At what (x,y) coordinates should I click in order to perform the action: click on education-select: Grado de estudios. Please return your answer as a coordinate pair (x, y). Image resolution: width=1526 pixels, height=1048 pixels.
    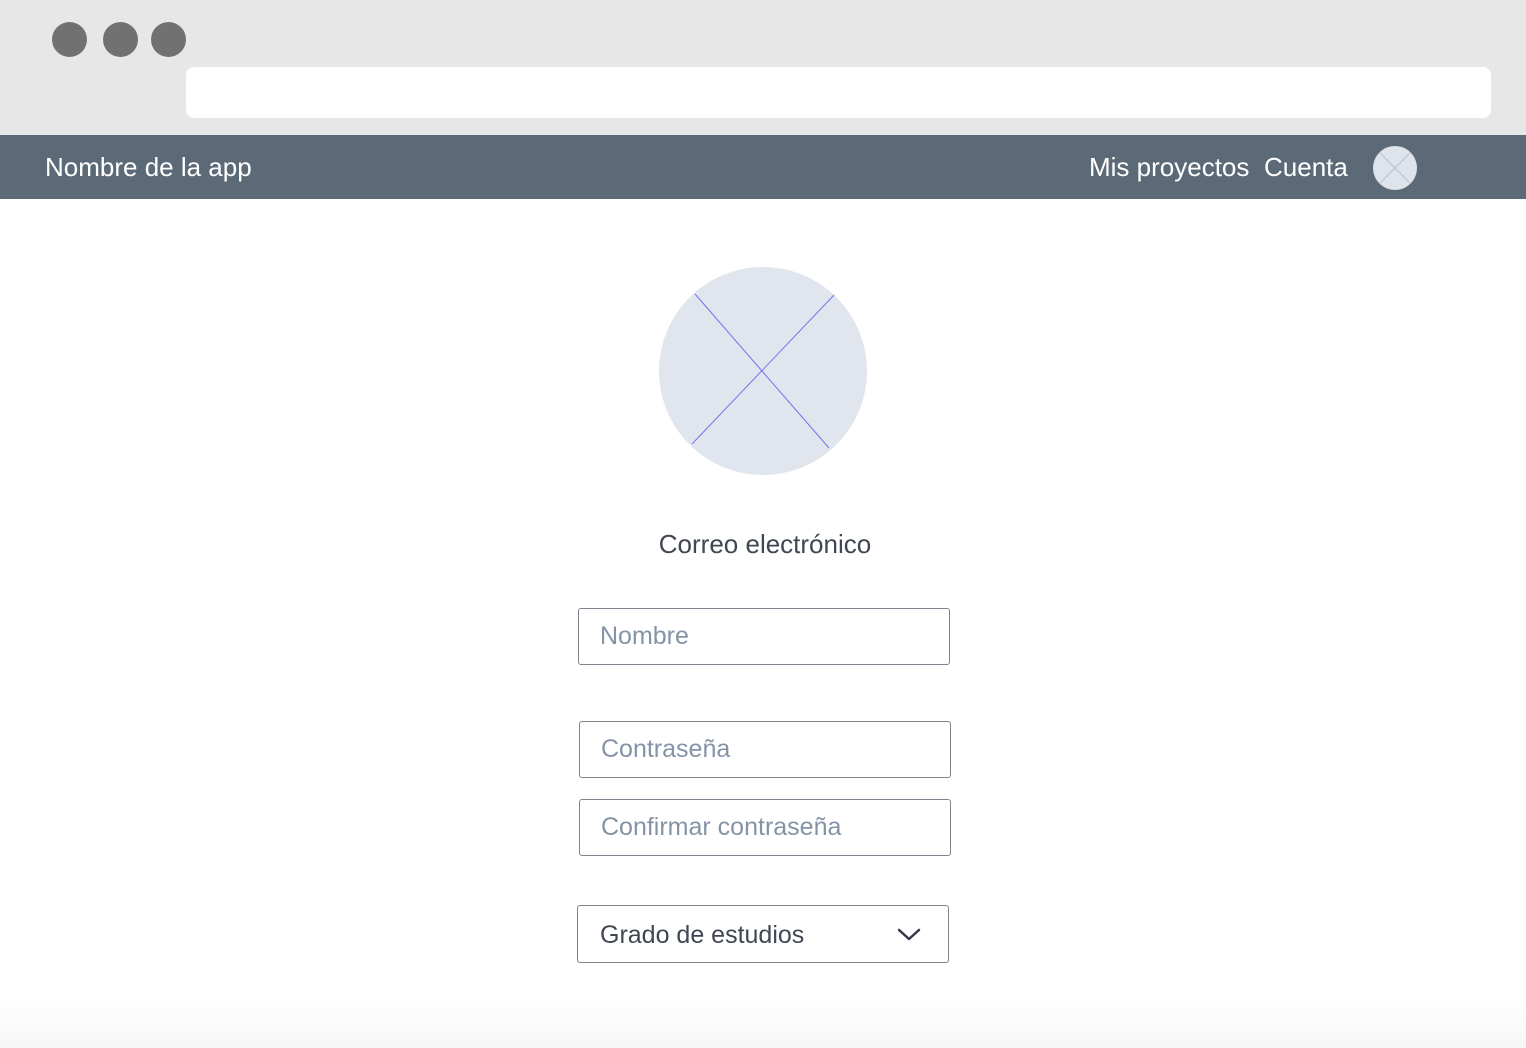
    Looking at the image, I should click on (763, 934).